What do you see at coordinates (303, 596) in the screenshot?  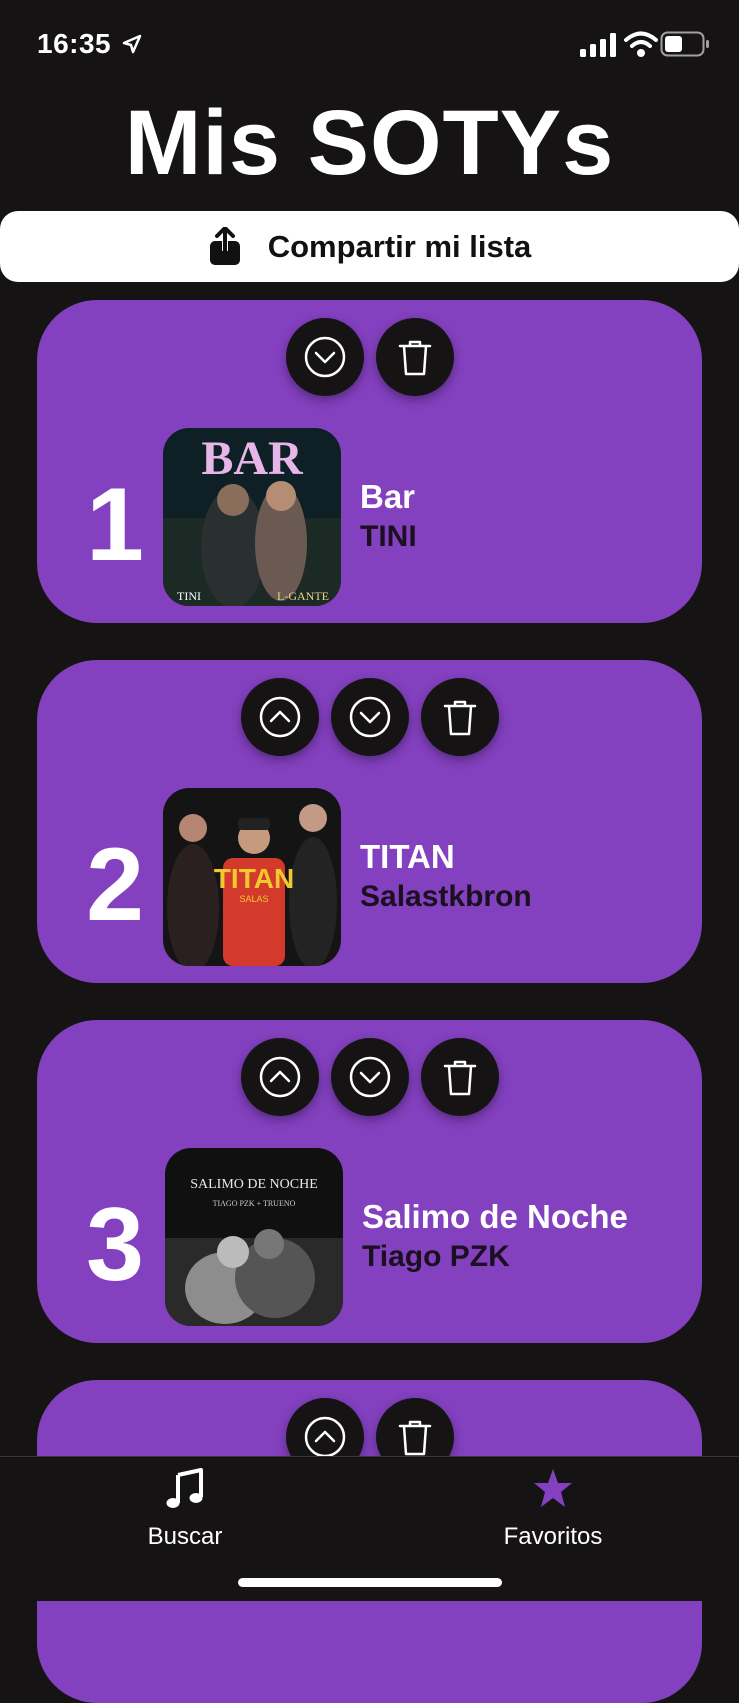 I see `album-cover-sub-2: L-GANTE` at bounding box center [303, 596].